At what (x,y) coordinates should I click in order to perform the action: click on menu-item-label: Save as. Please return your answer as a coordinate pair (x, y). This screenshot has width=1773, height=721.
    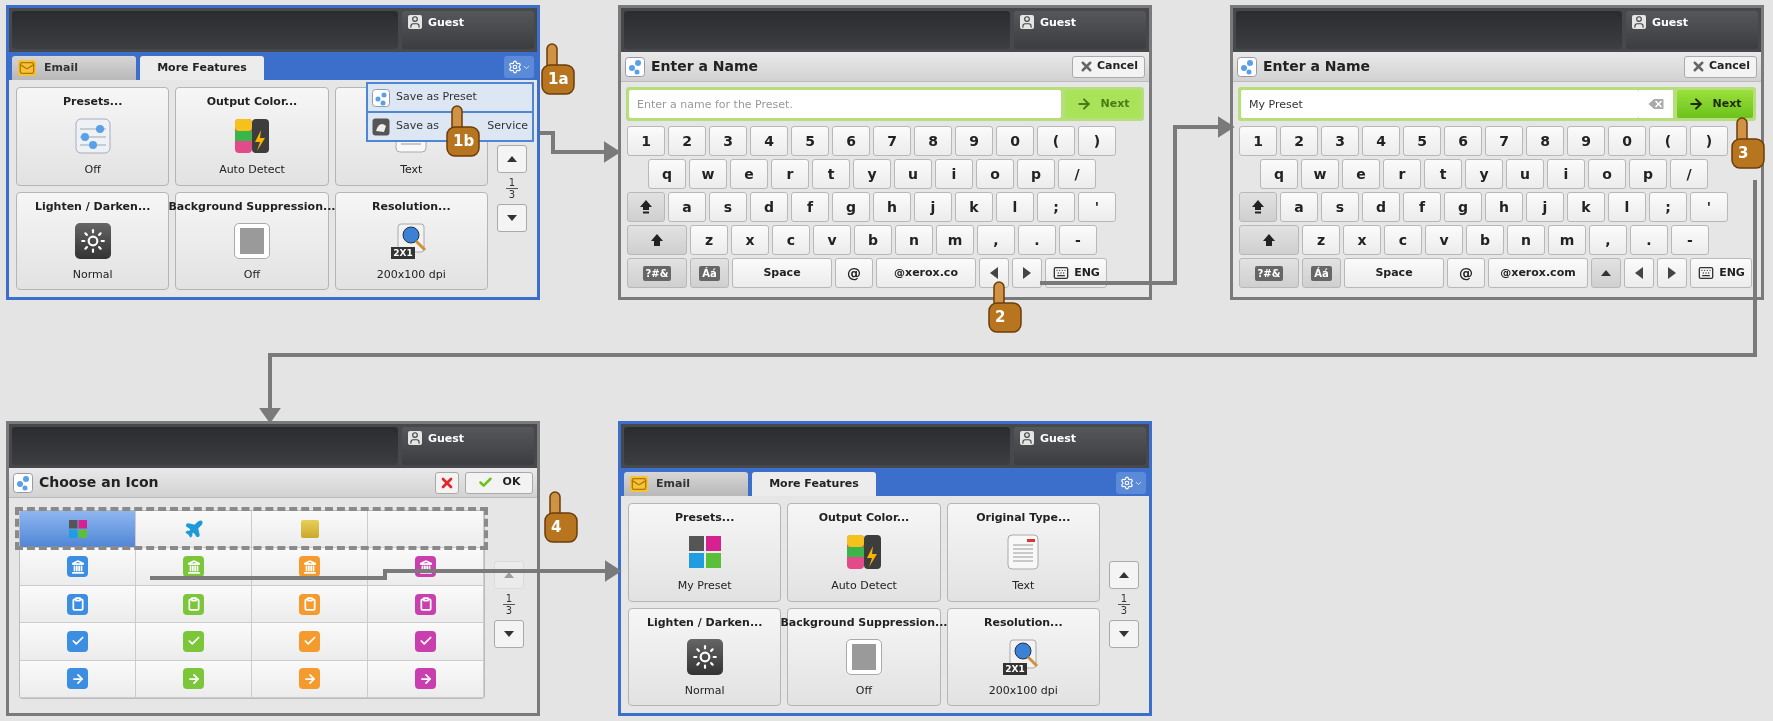
    Looking at the image, I should click on (417, 126).